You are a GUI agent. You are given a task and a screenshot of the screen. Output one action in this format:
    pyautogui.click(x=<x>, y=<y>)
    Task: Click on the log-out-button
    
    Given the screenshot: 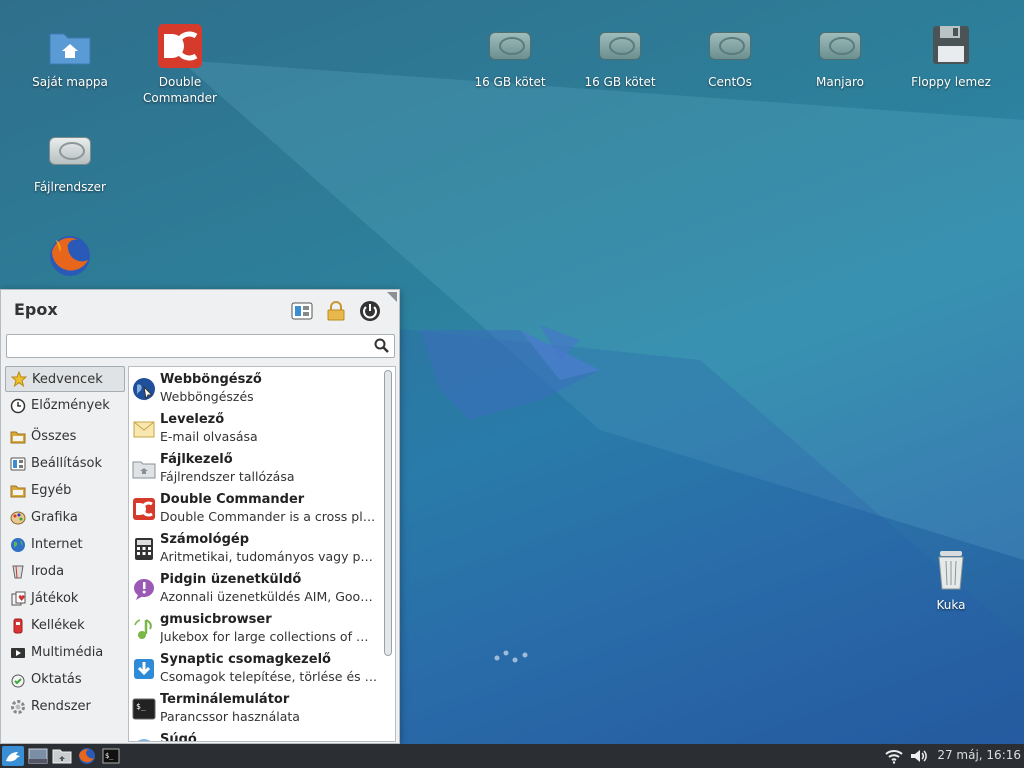 What is the action you would take?
    pyautogui.click(x=370, y=311)
    